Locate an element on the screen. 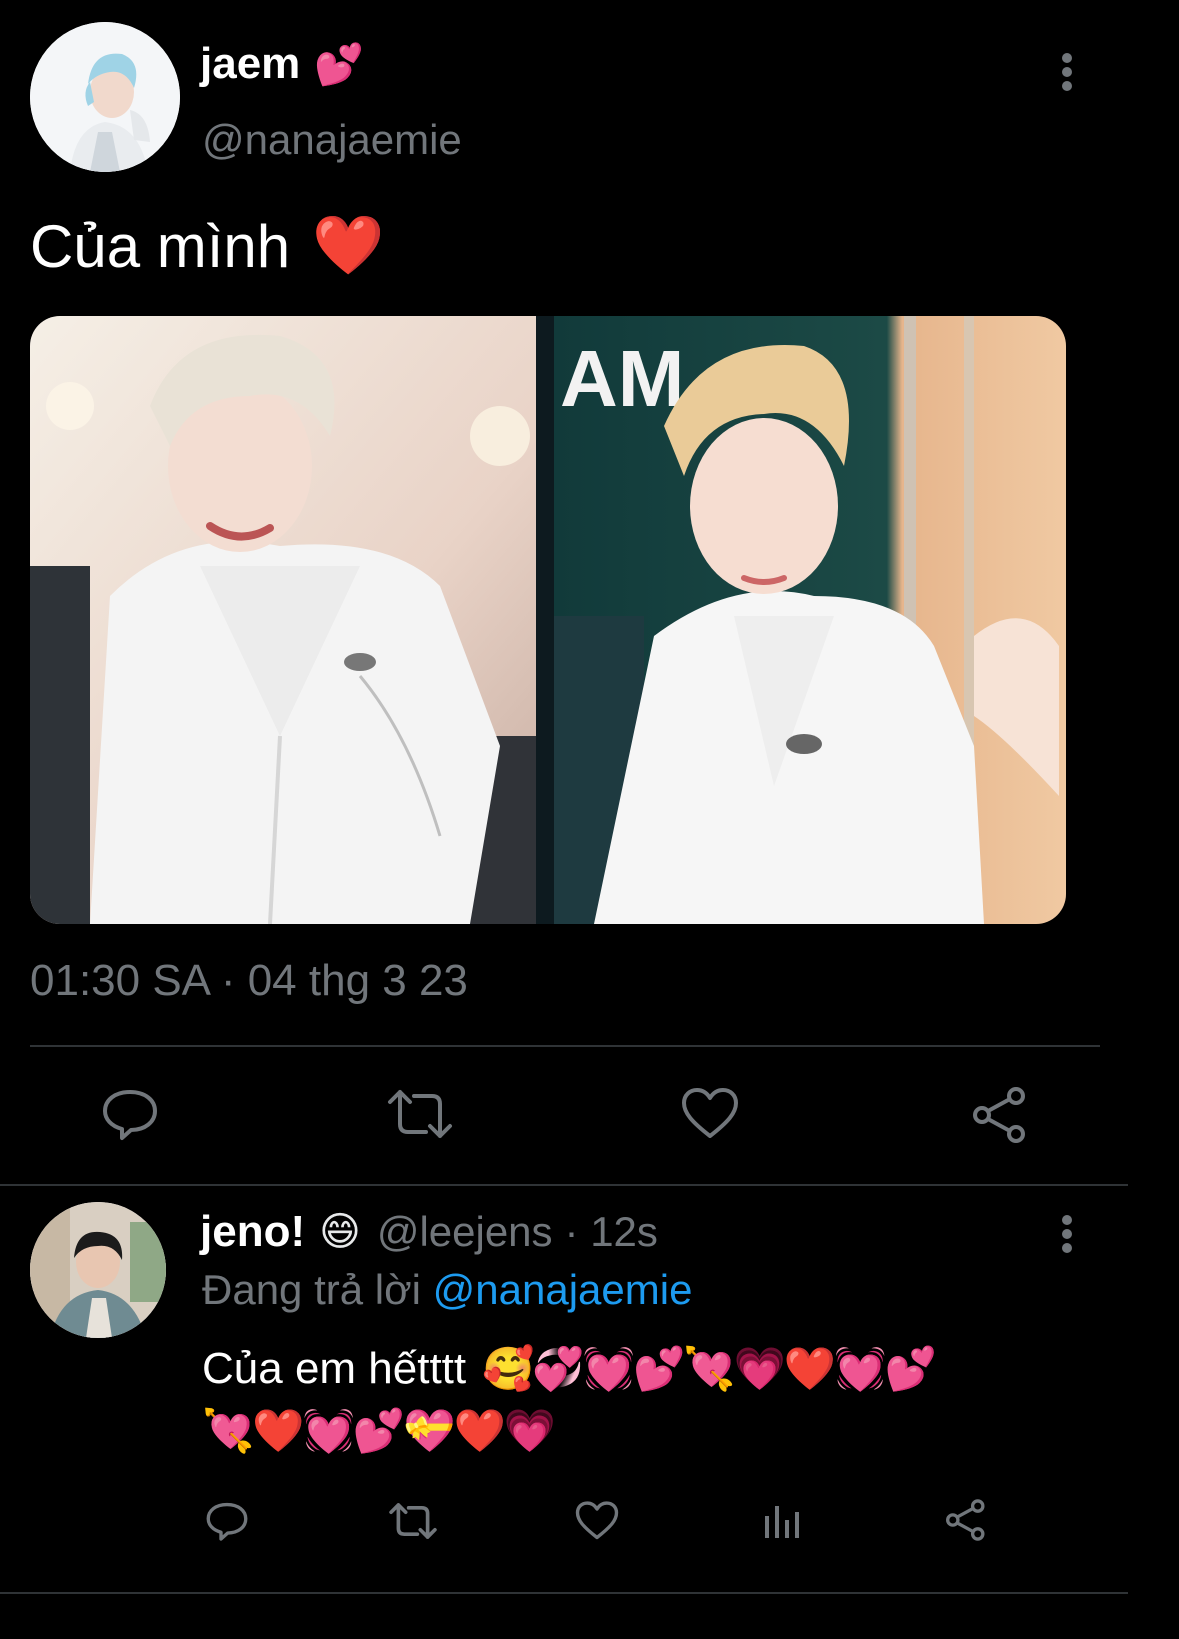  svg-text: AM is located at coordinates (622, 378).